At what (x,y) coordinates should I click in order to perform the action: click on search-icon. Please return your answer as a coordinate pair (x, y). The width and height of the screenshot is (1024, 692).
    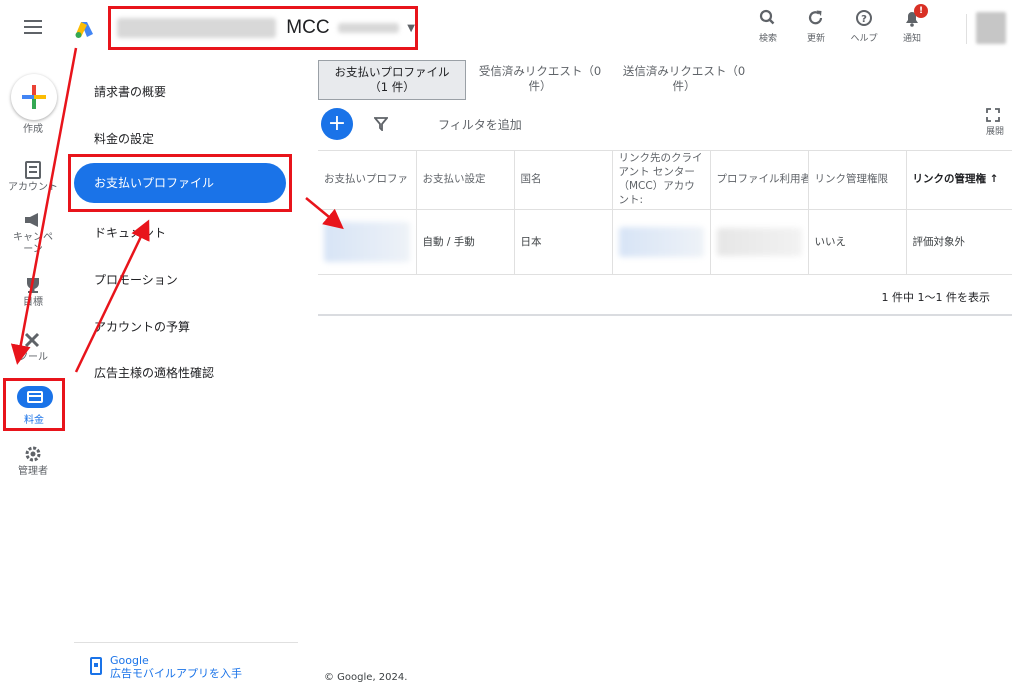
    Looking at the image, I should click on (767, 17).